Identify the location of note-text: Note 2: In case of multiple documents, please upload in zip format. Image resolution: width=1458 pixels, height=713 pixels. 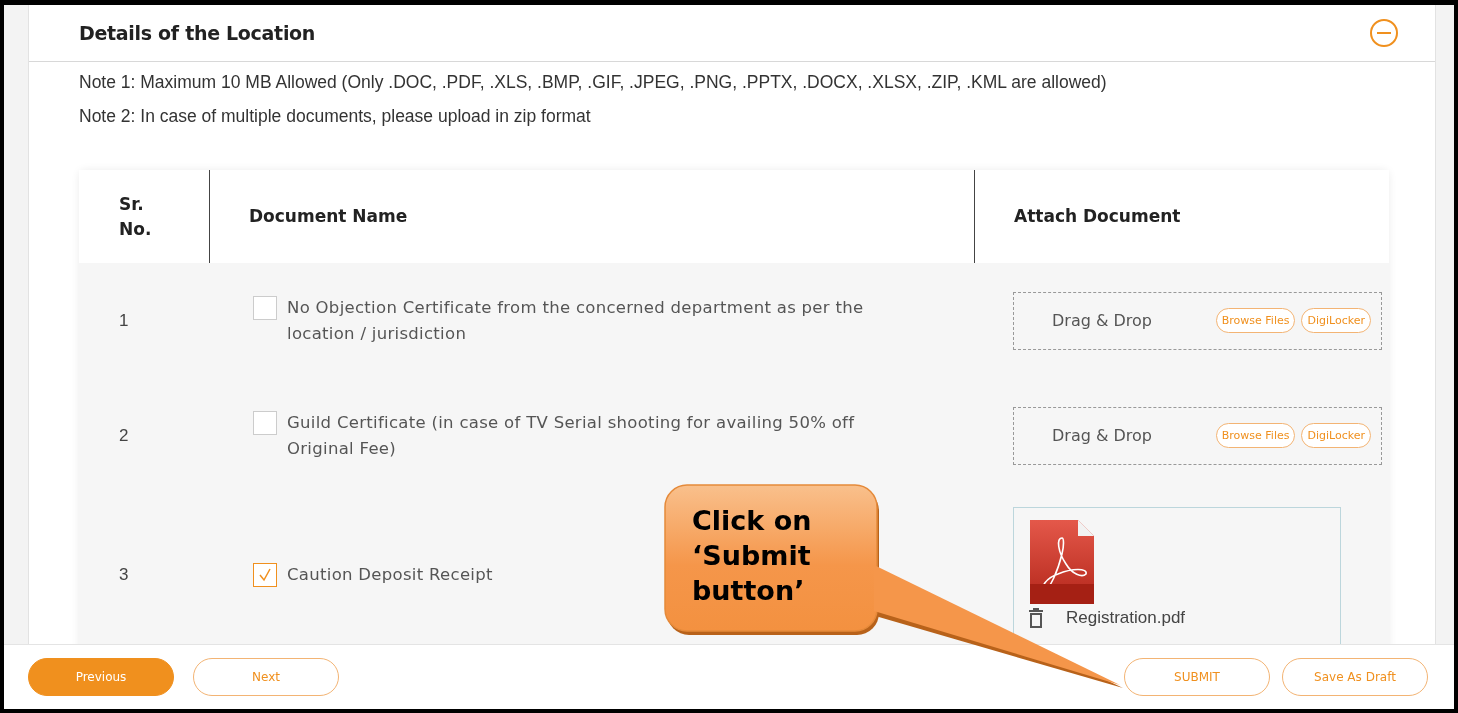
(335, 116).